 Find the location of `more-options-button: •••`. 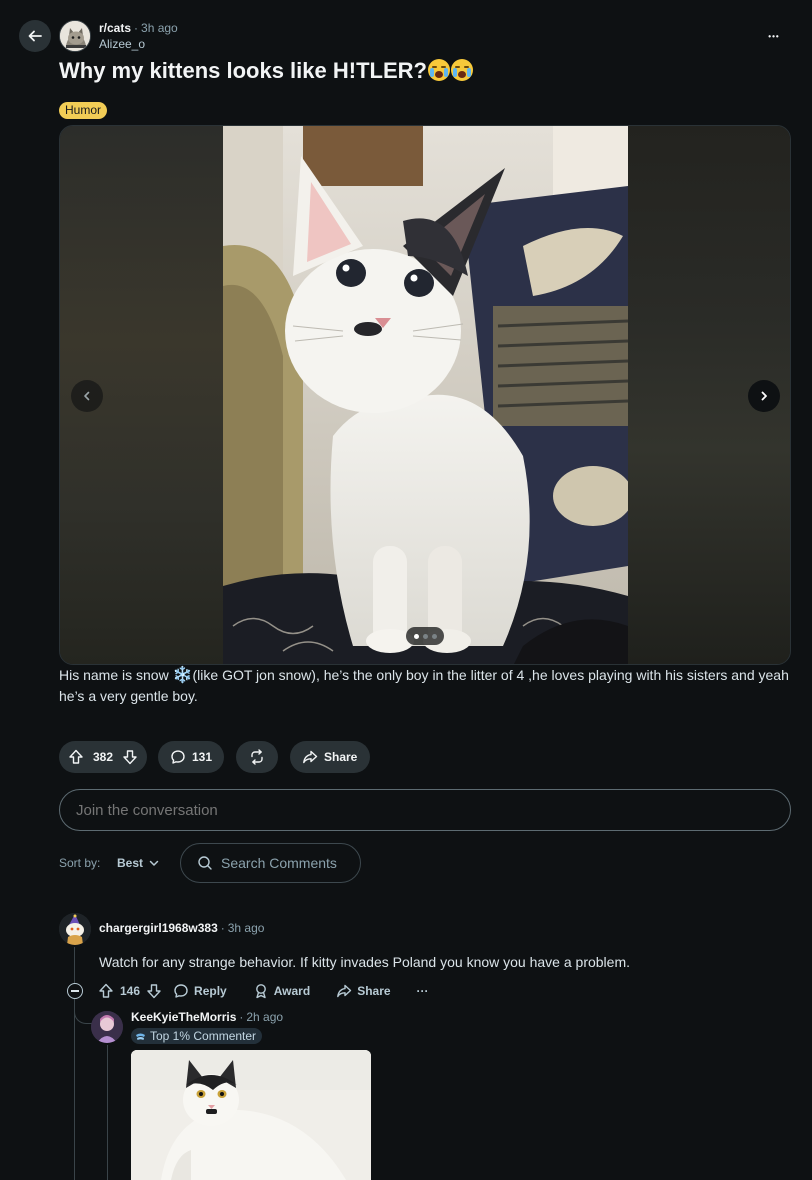

more-options-button: ••• is located at coordinates (774, 36).